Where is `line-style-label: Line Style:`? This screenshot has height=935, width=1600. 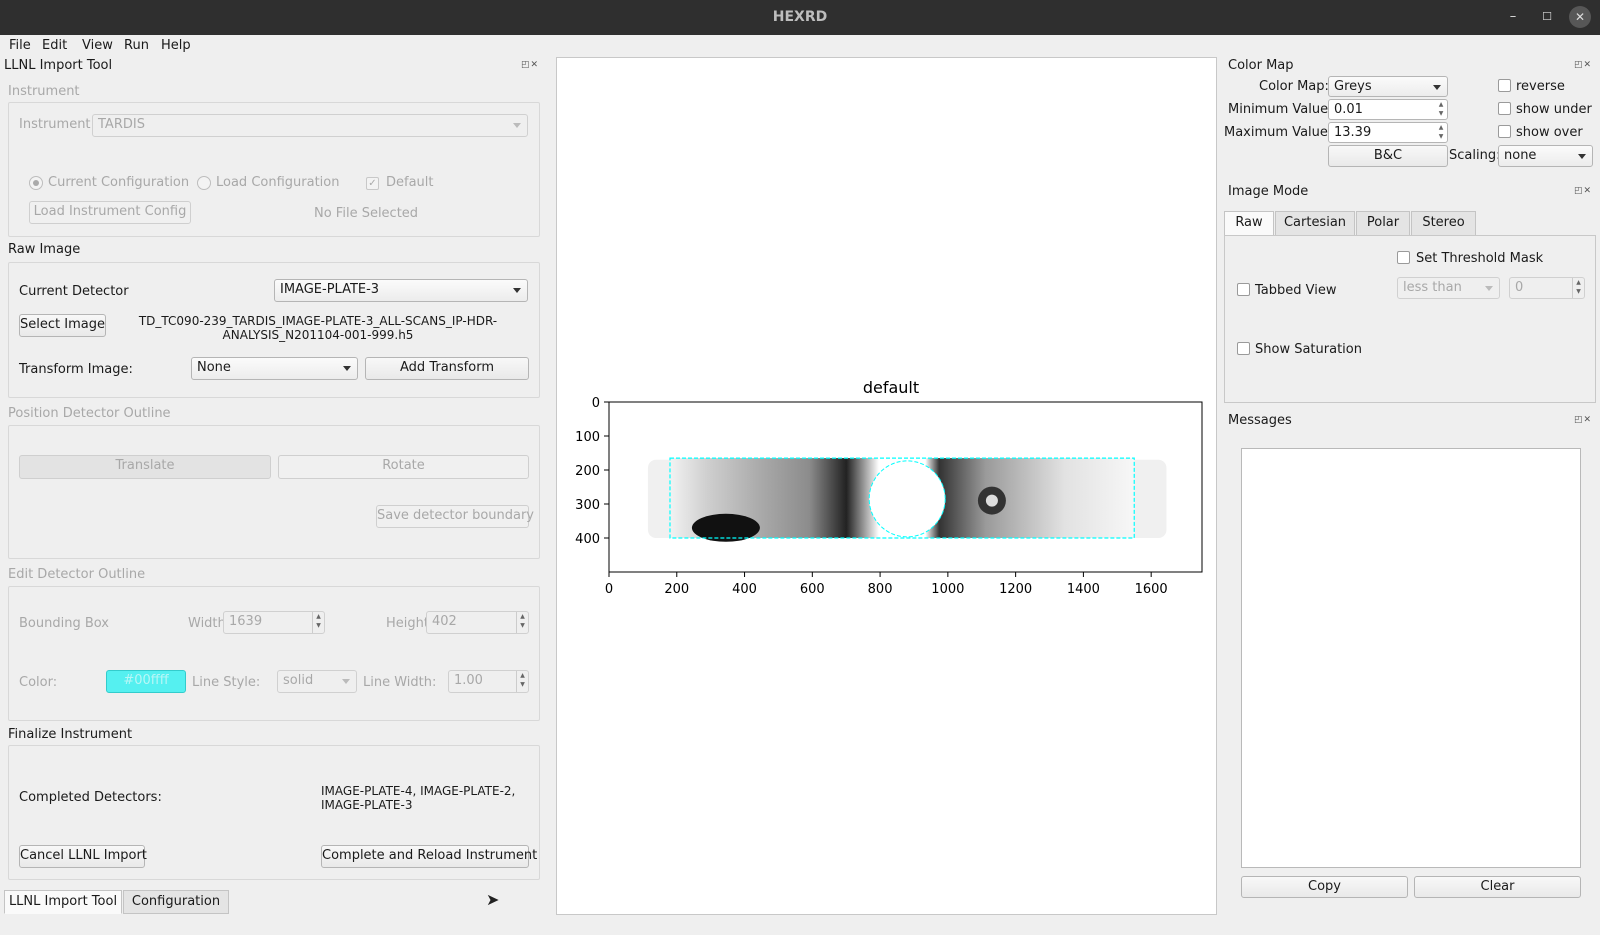 line-style-label: Line Style: is located at coordinates (226, 682).